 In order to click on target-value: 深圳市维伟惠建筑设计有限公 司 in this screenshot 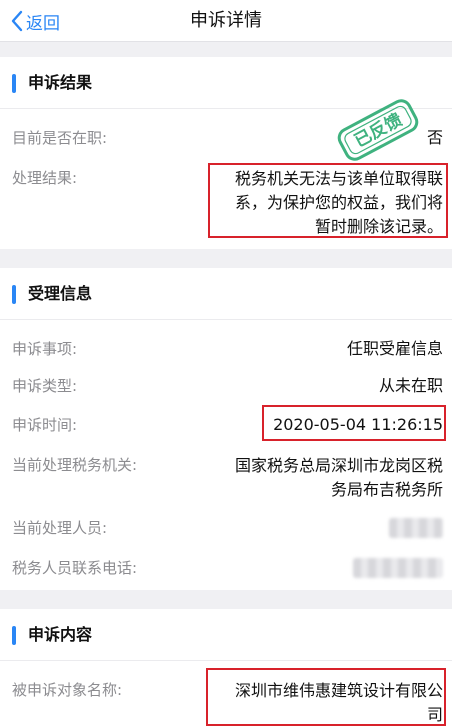, I will do `click(325, 703)`.